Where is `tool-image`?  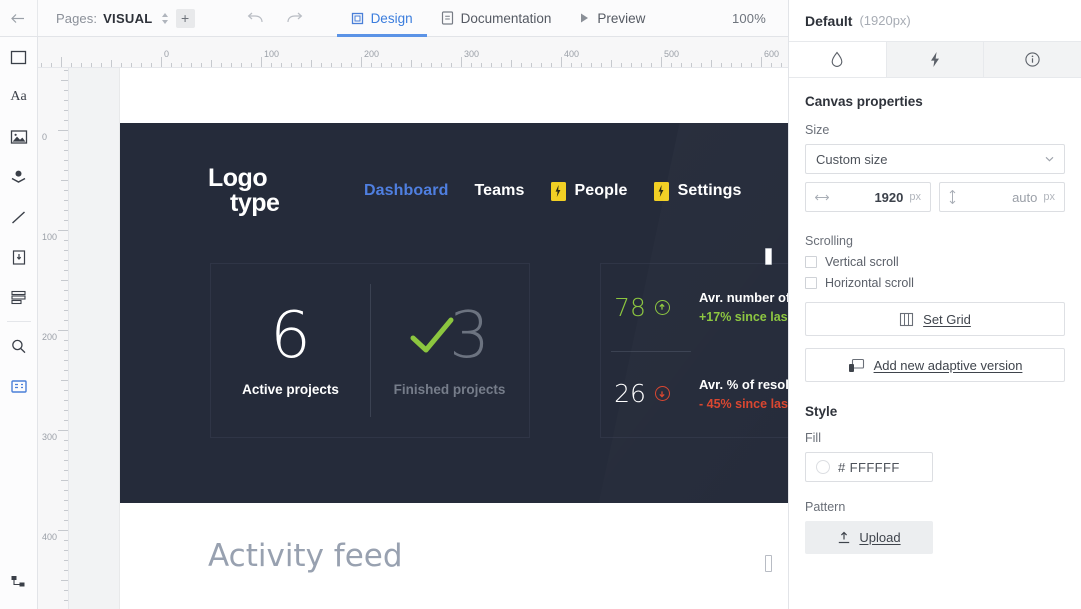
tool-image is located at coordinates (19, 137).